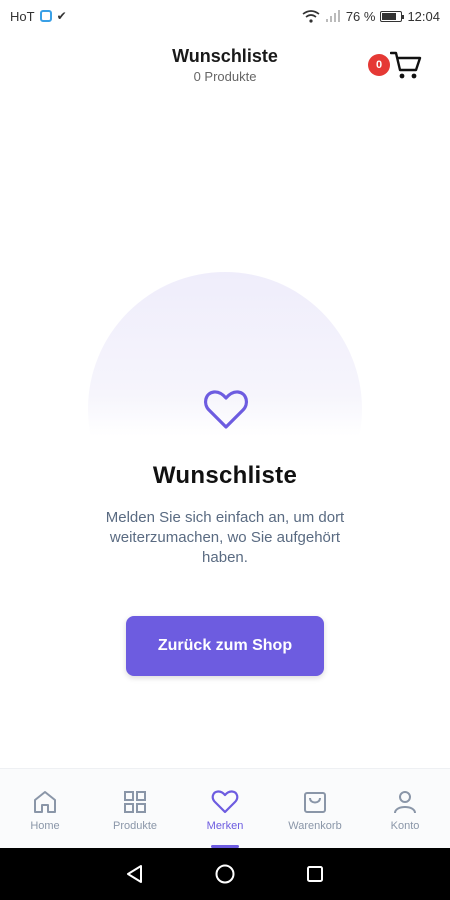 This screenshot has width=450, height=900. I want to click on grid-icon, so click(135, 802).